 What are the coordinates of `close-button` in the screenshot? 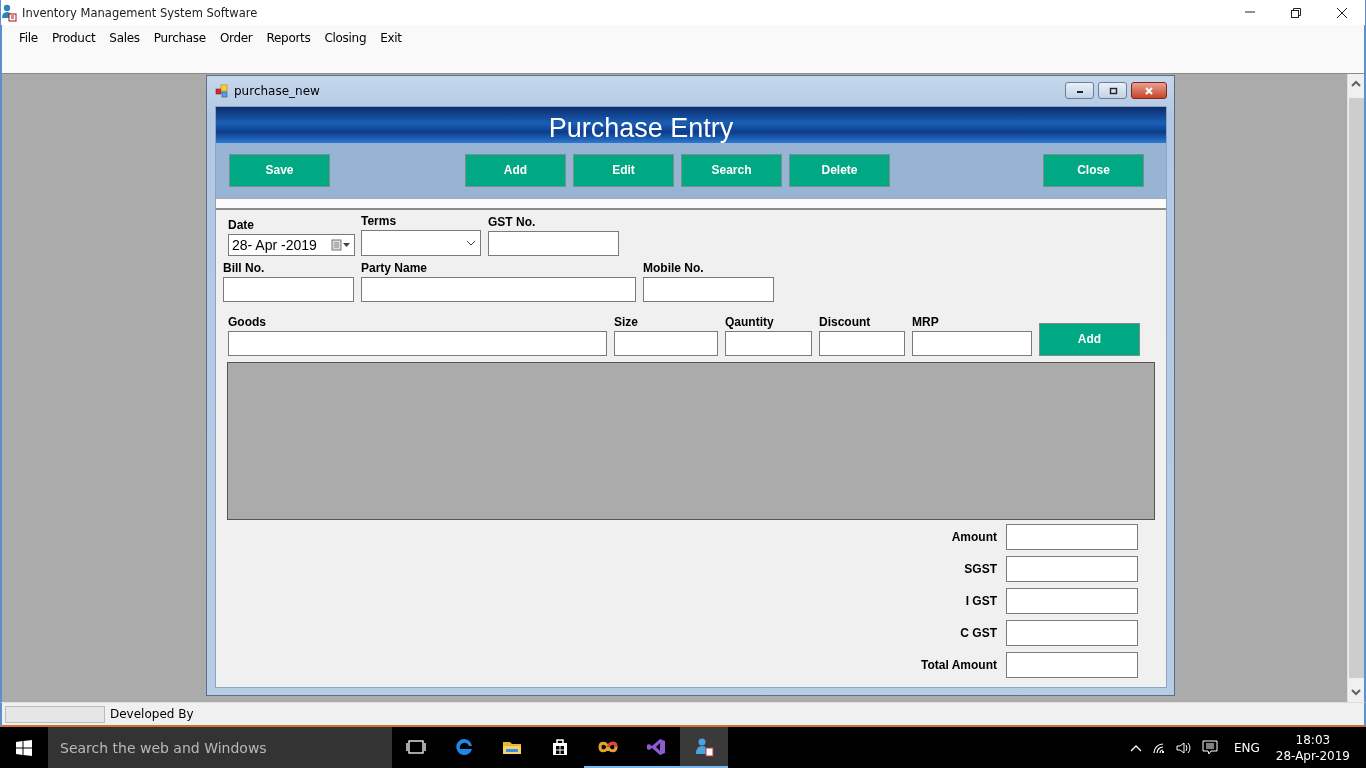 It's located at (1149, 91).